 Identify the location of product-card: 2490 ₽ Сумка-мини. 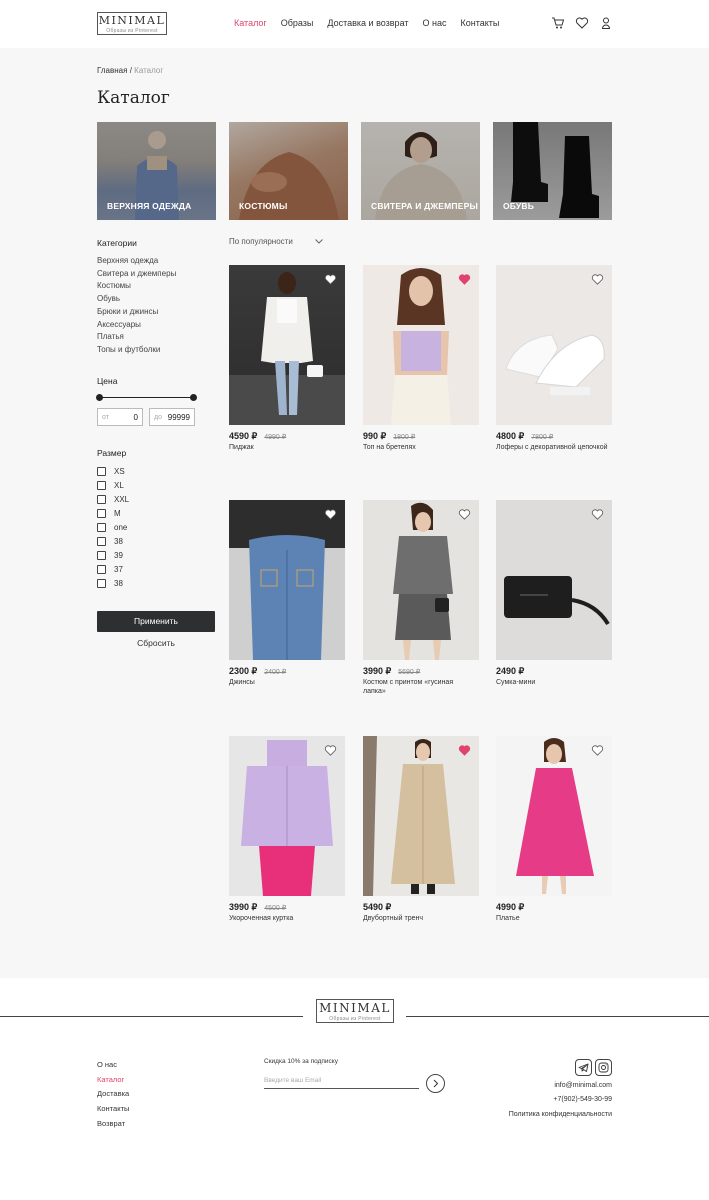
(554, 593).